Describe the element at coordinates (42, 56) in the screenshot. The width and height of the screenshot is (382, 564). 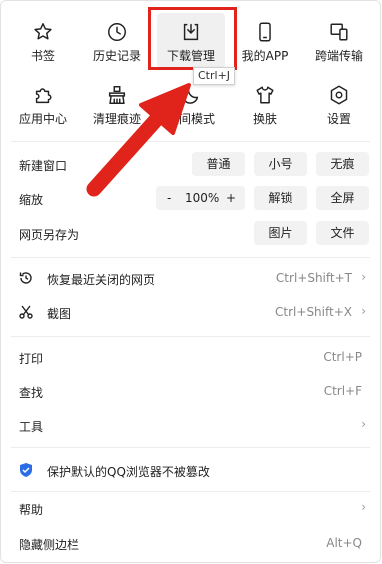
I see `grid-label: 书签` at that location.